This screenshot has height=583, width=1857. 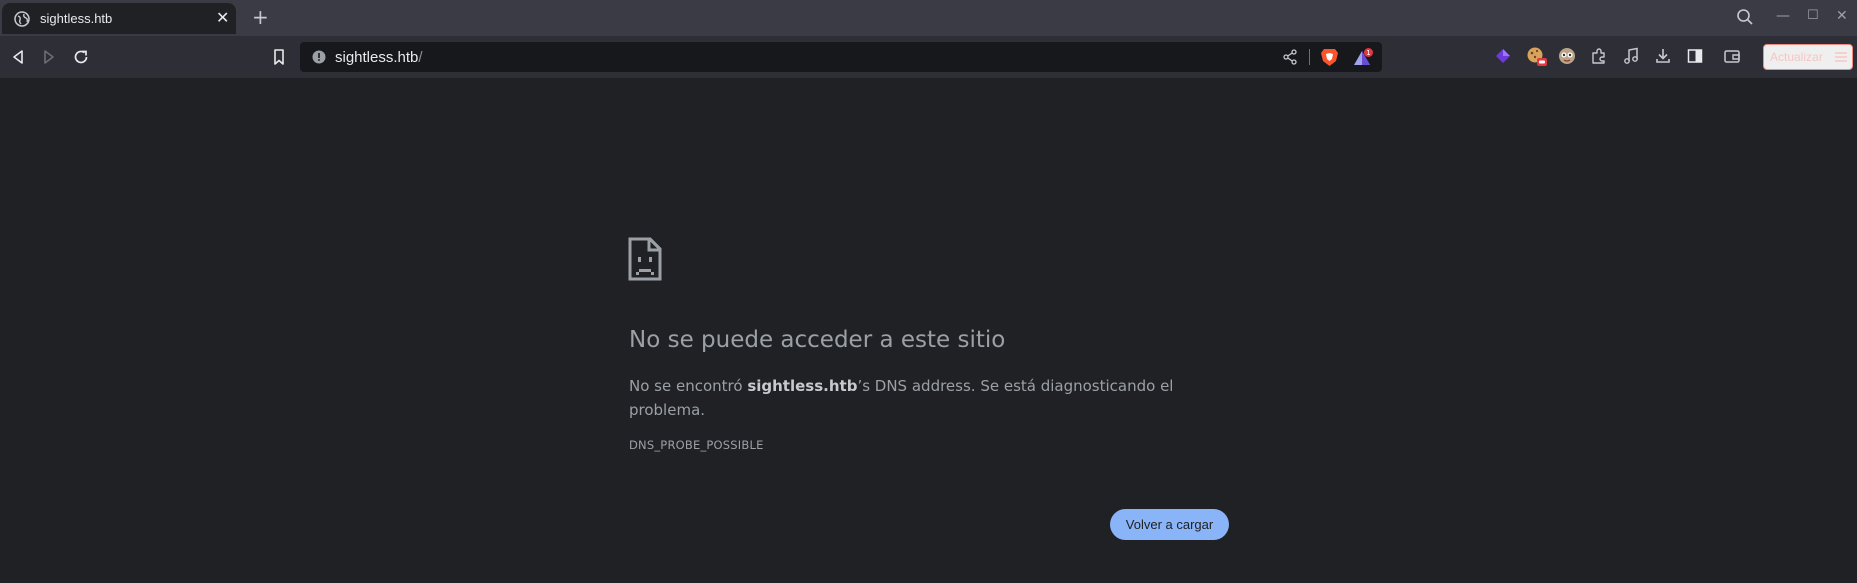 I want to click on tab-close-icon: ✕, so click(x=222, y=18).